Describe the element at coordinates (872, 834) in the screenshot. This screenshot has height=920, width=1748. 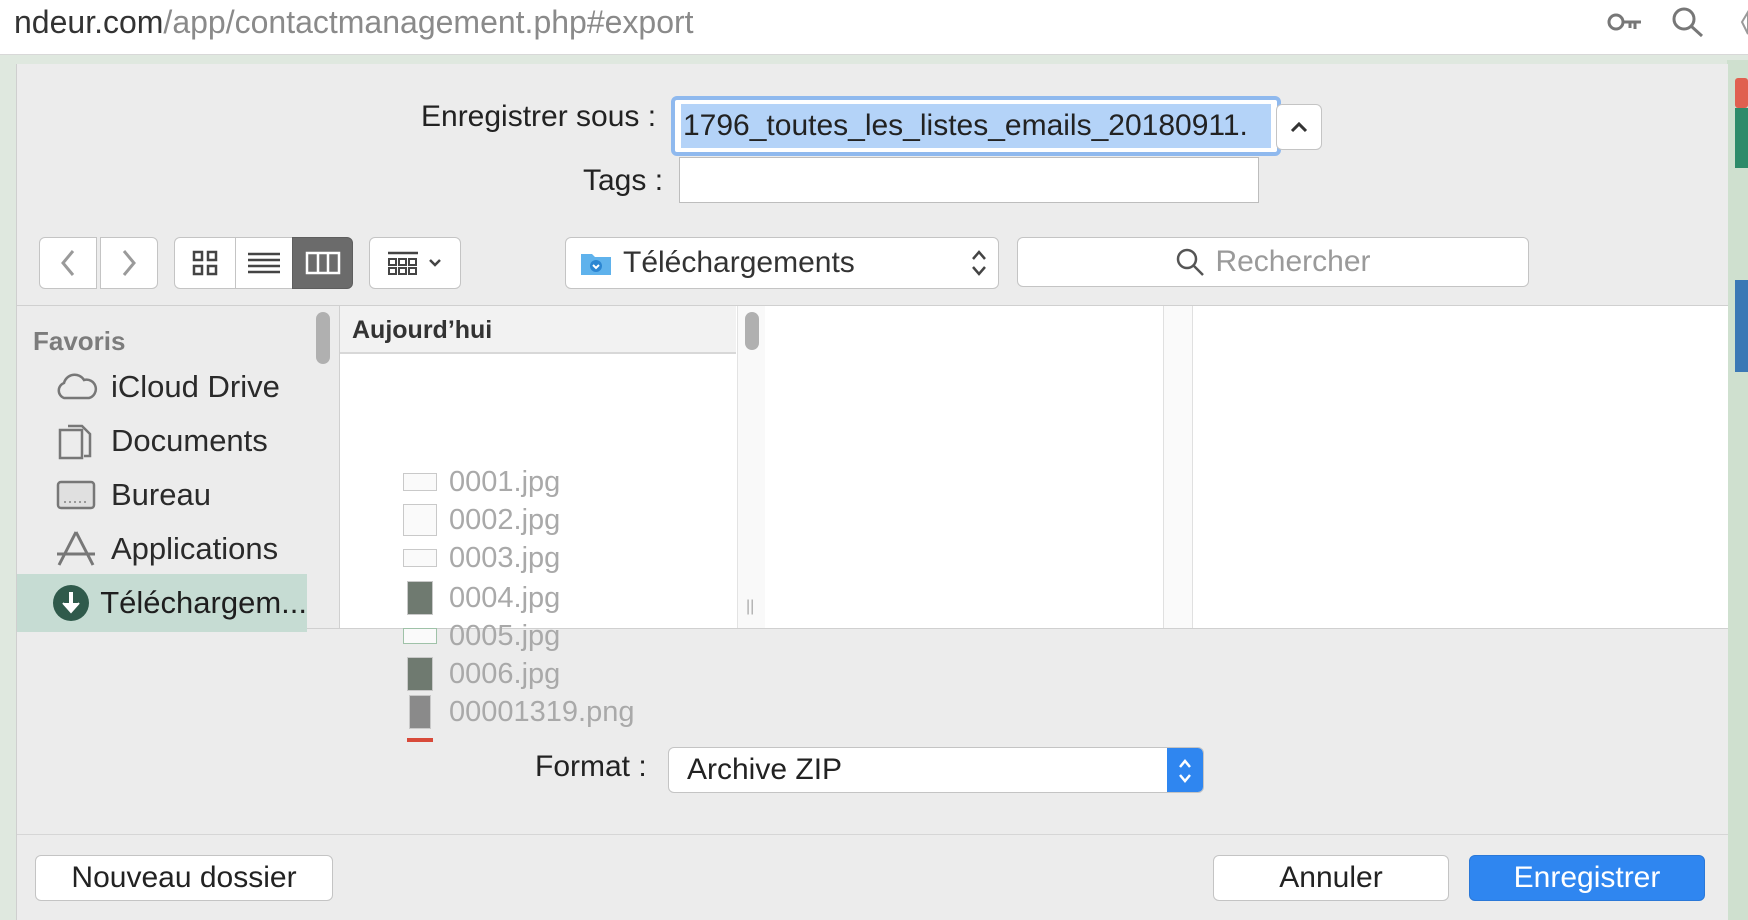
I see `footer-divider` at that location.